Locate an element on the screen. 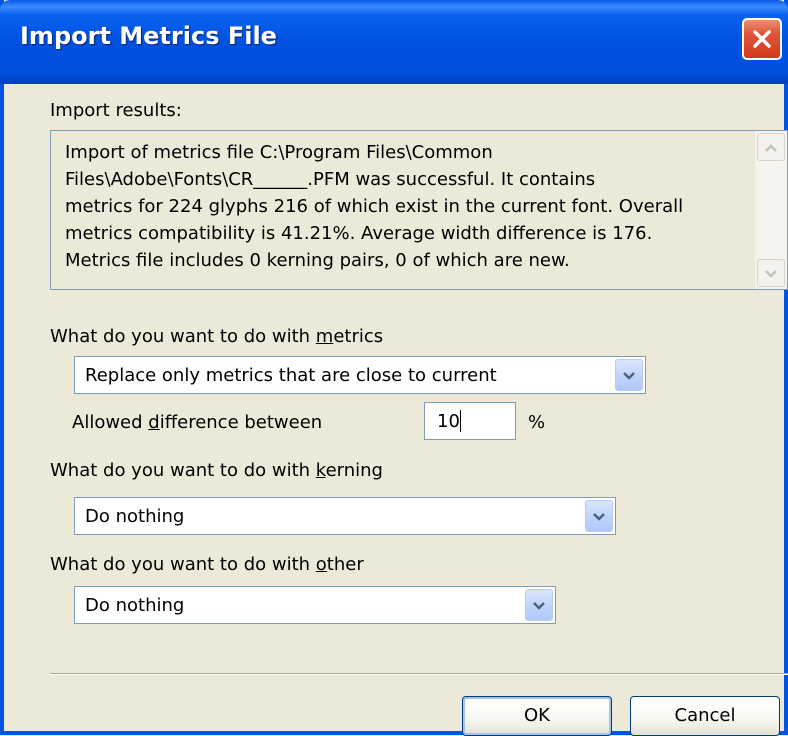 This screenshot has height=736, width=788. chevron-up-icon is located at coordinates (771, 147).